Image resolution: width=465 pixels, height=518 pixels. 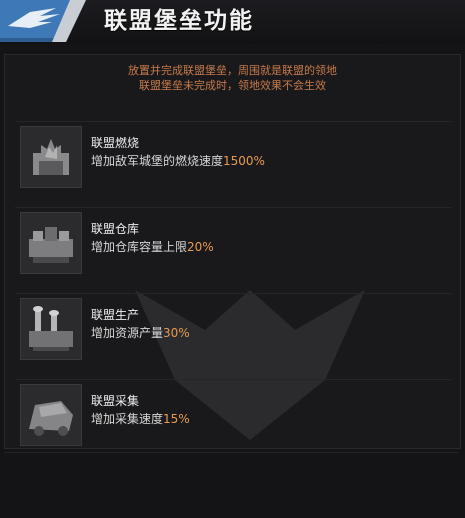 What do you see at coordinates (140, 419) in the screenshot?
I see `feature-description: 增加采集速度15%` at bounding box center [140, 419].